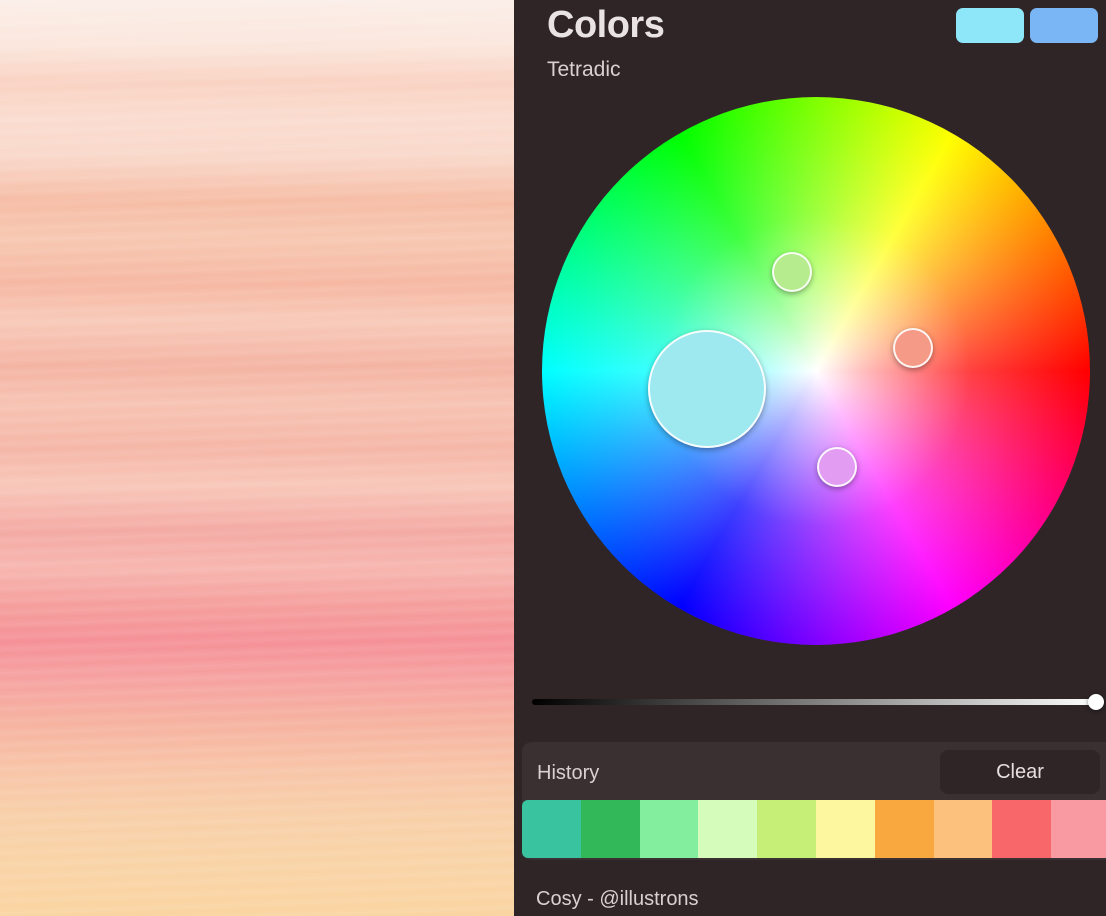  I want to click on harmony-mode-label: Tetradic, so click(584, 70).